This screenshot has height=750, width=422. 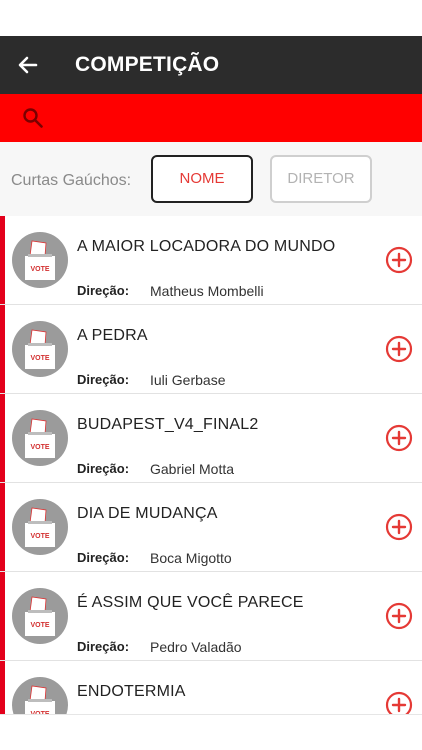 I want to click on filter-label: Curtas Gaúchos:, so click(x=71, y=180).